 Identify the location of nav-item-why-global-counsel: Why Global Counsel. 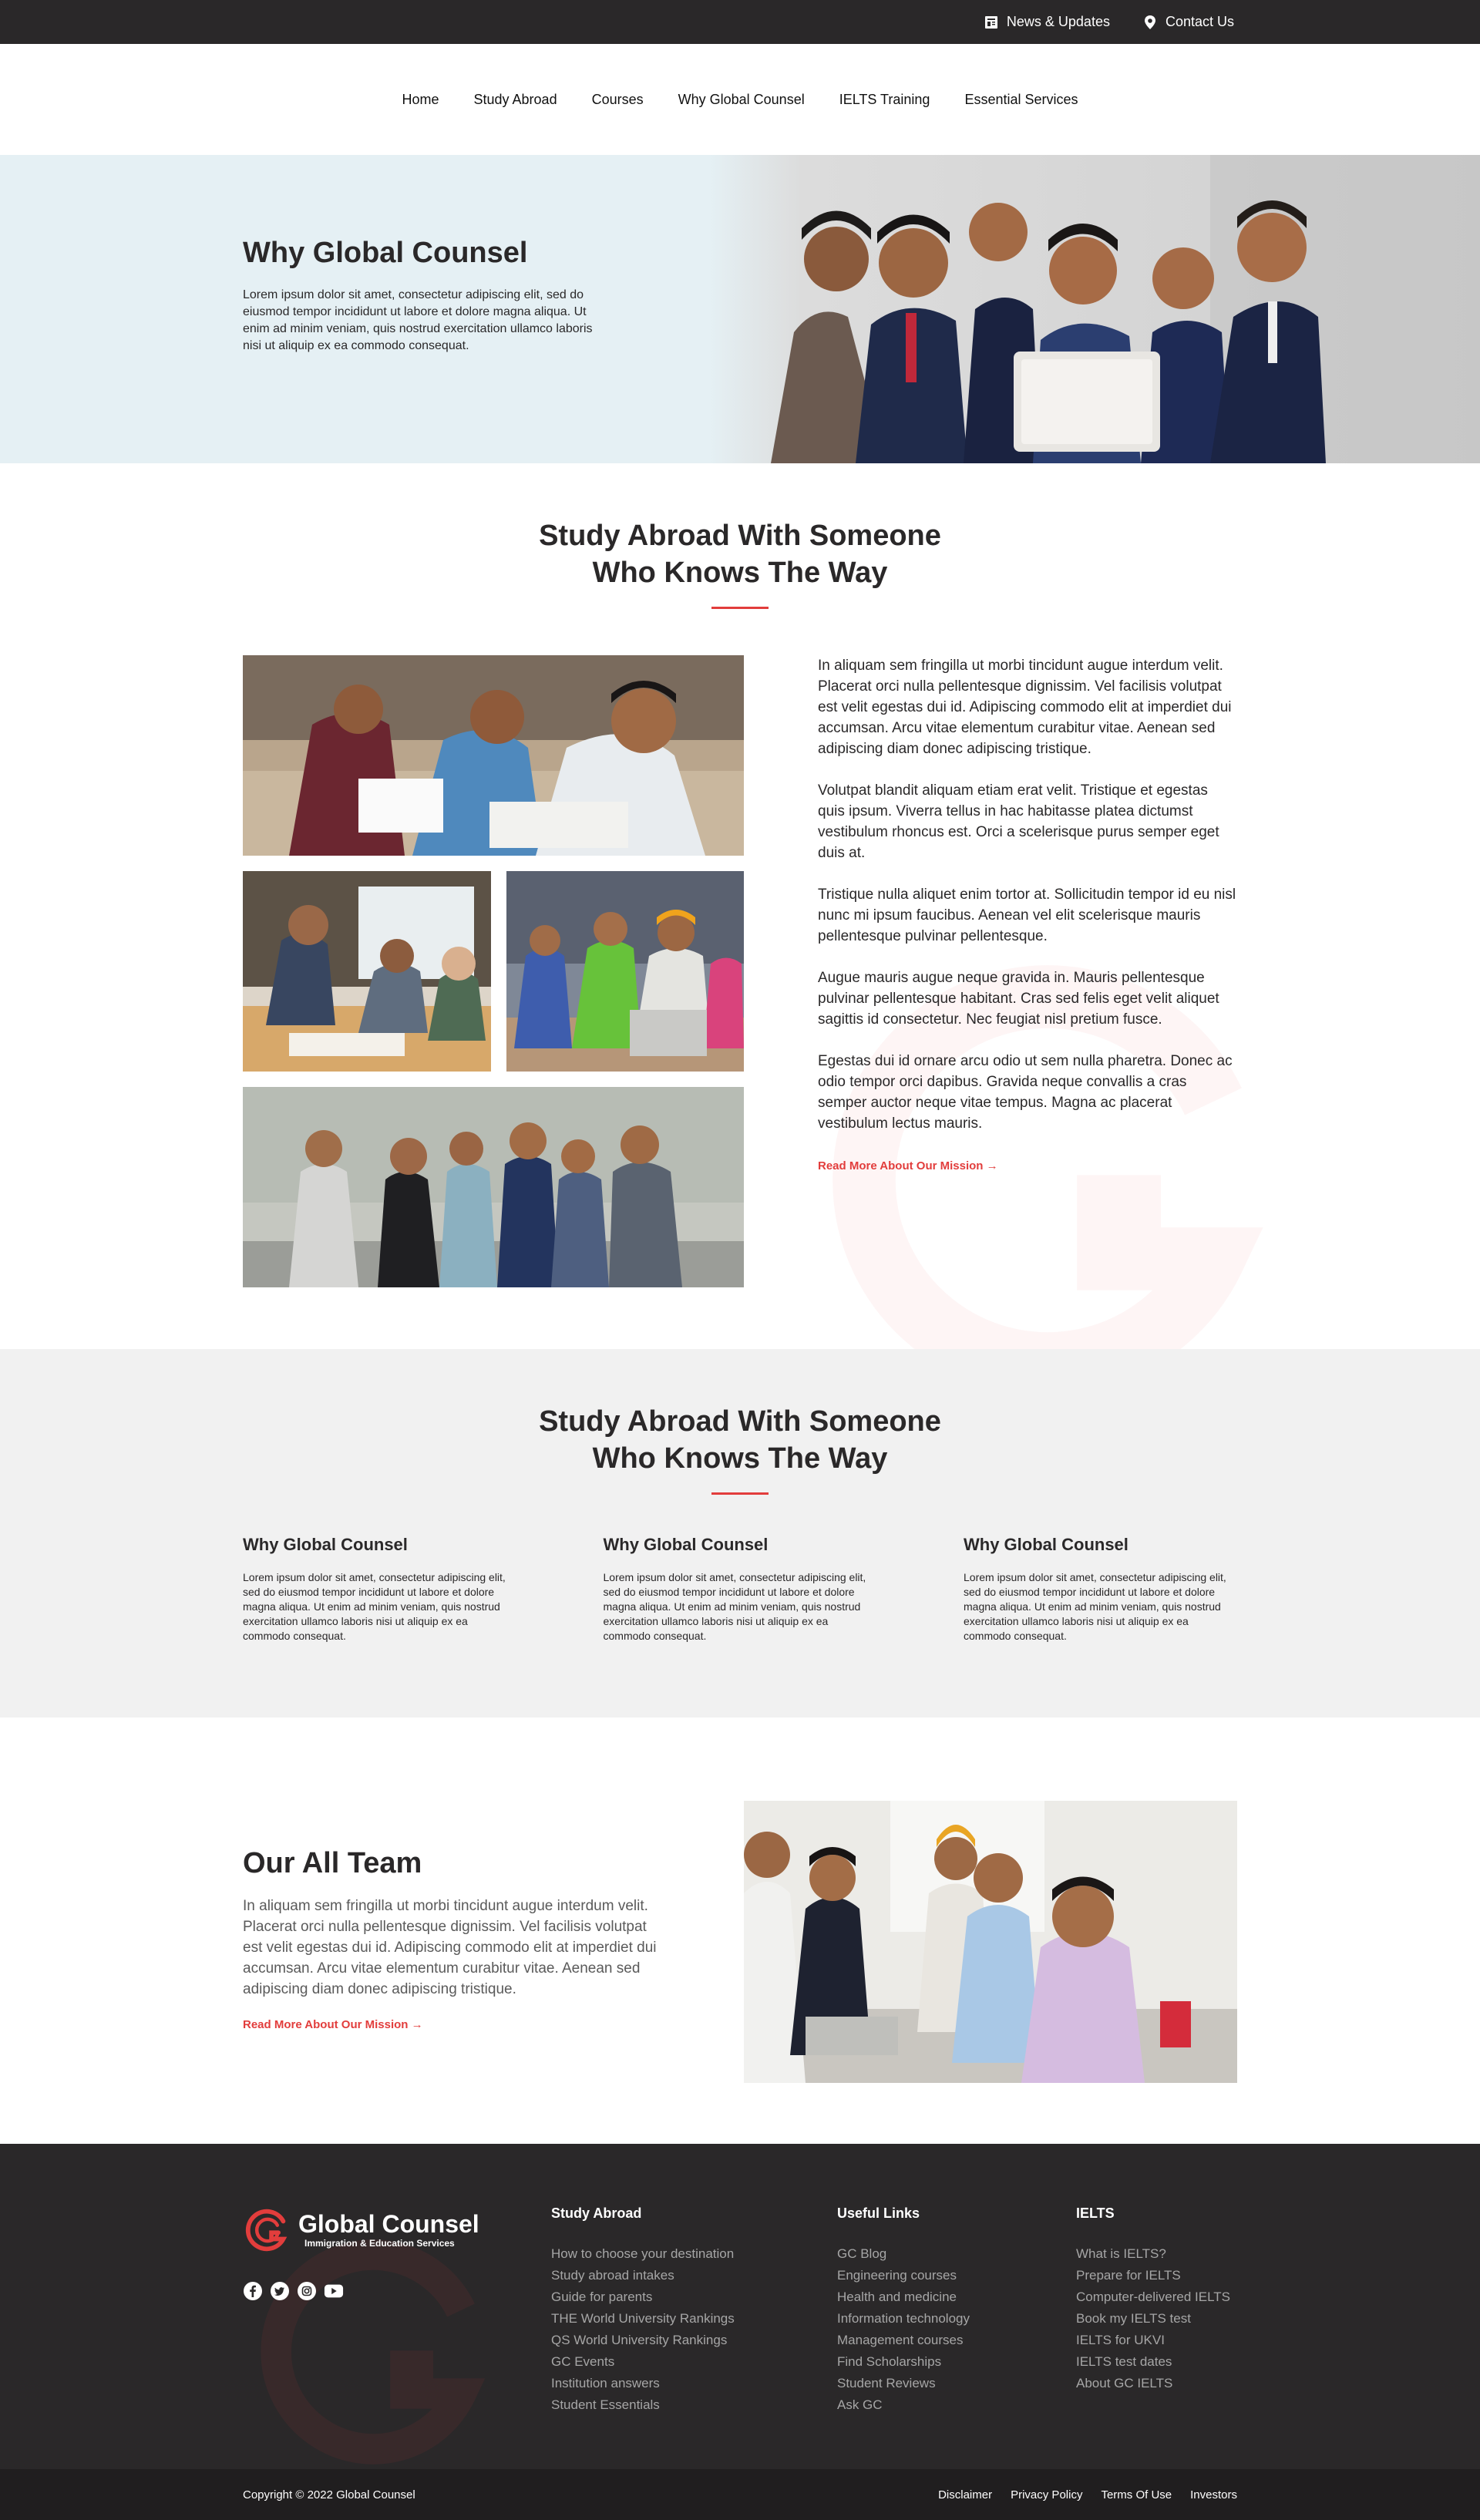
(742, 100).